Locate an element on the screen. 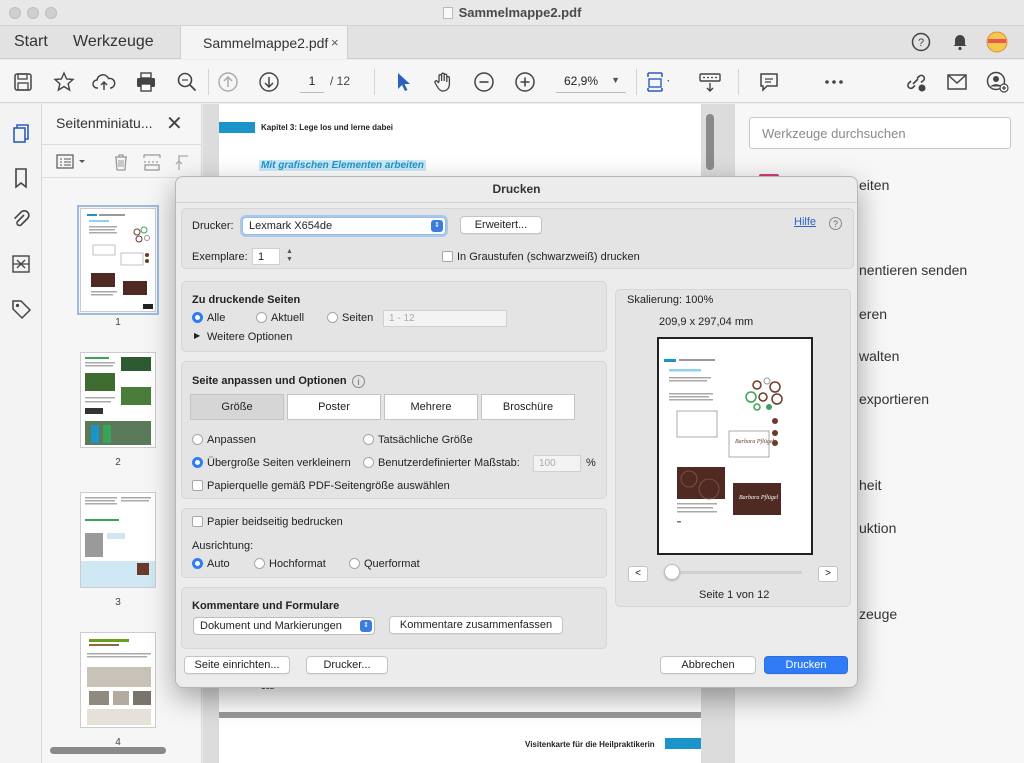 The image size is (1024, 763). tools-search-input: Werkzeuge durchsuchen is located at coordinates (880, 133).